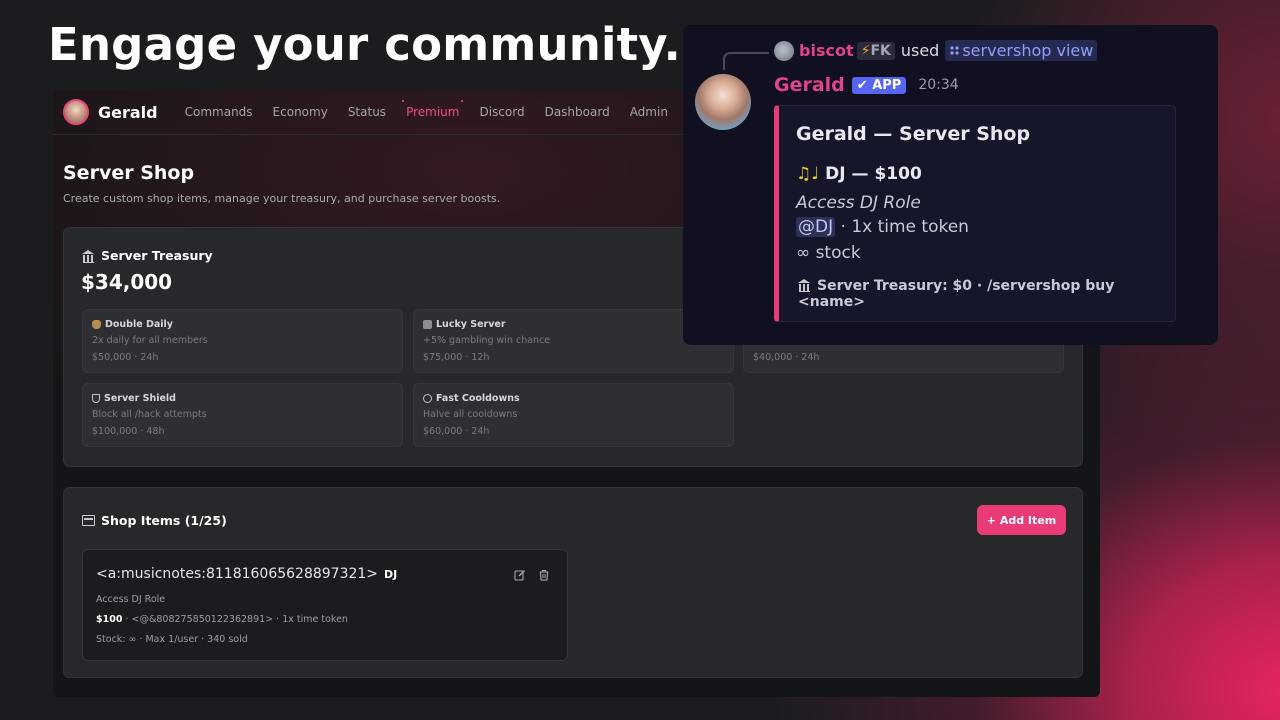  I want to click on nav-discord: Discord, so click(501, 112).